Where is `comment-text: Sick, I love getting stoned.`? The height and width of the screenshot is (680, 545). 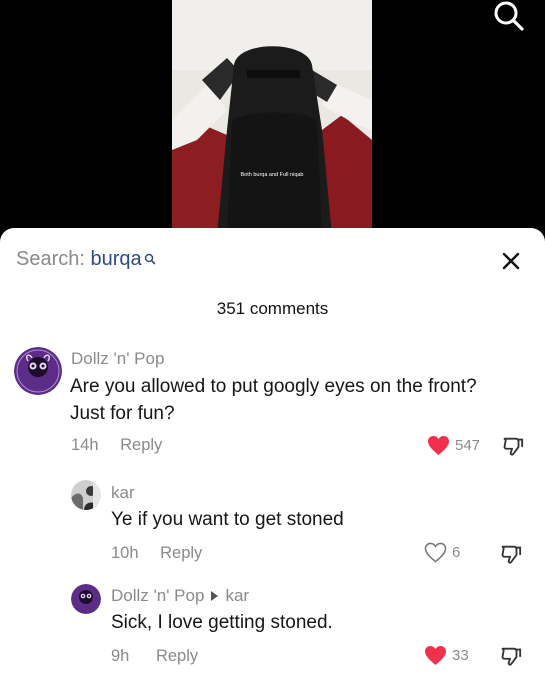 comment-text: Sick, I love getting stoned. is located at coordinates (222, 622).